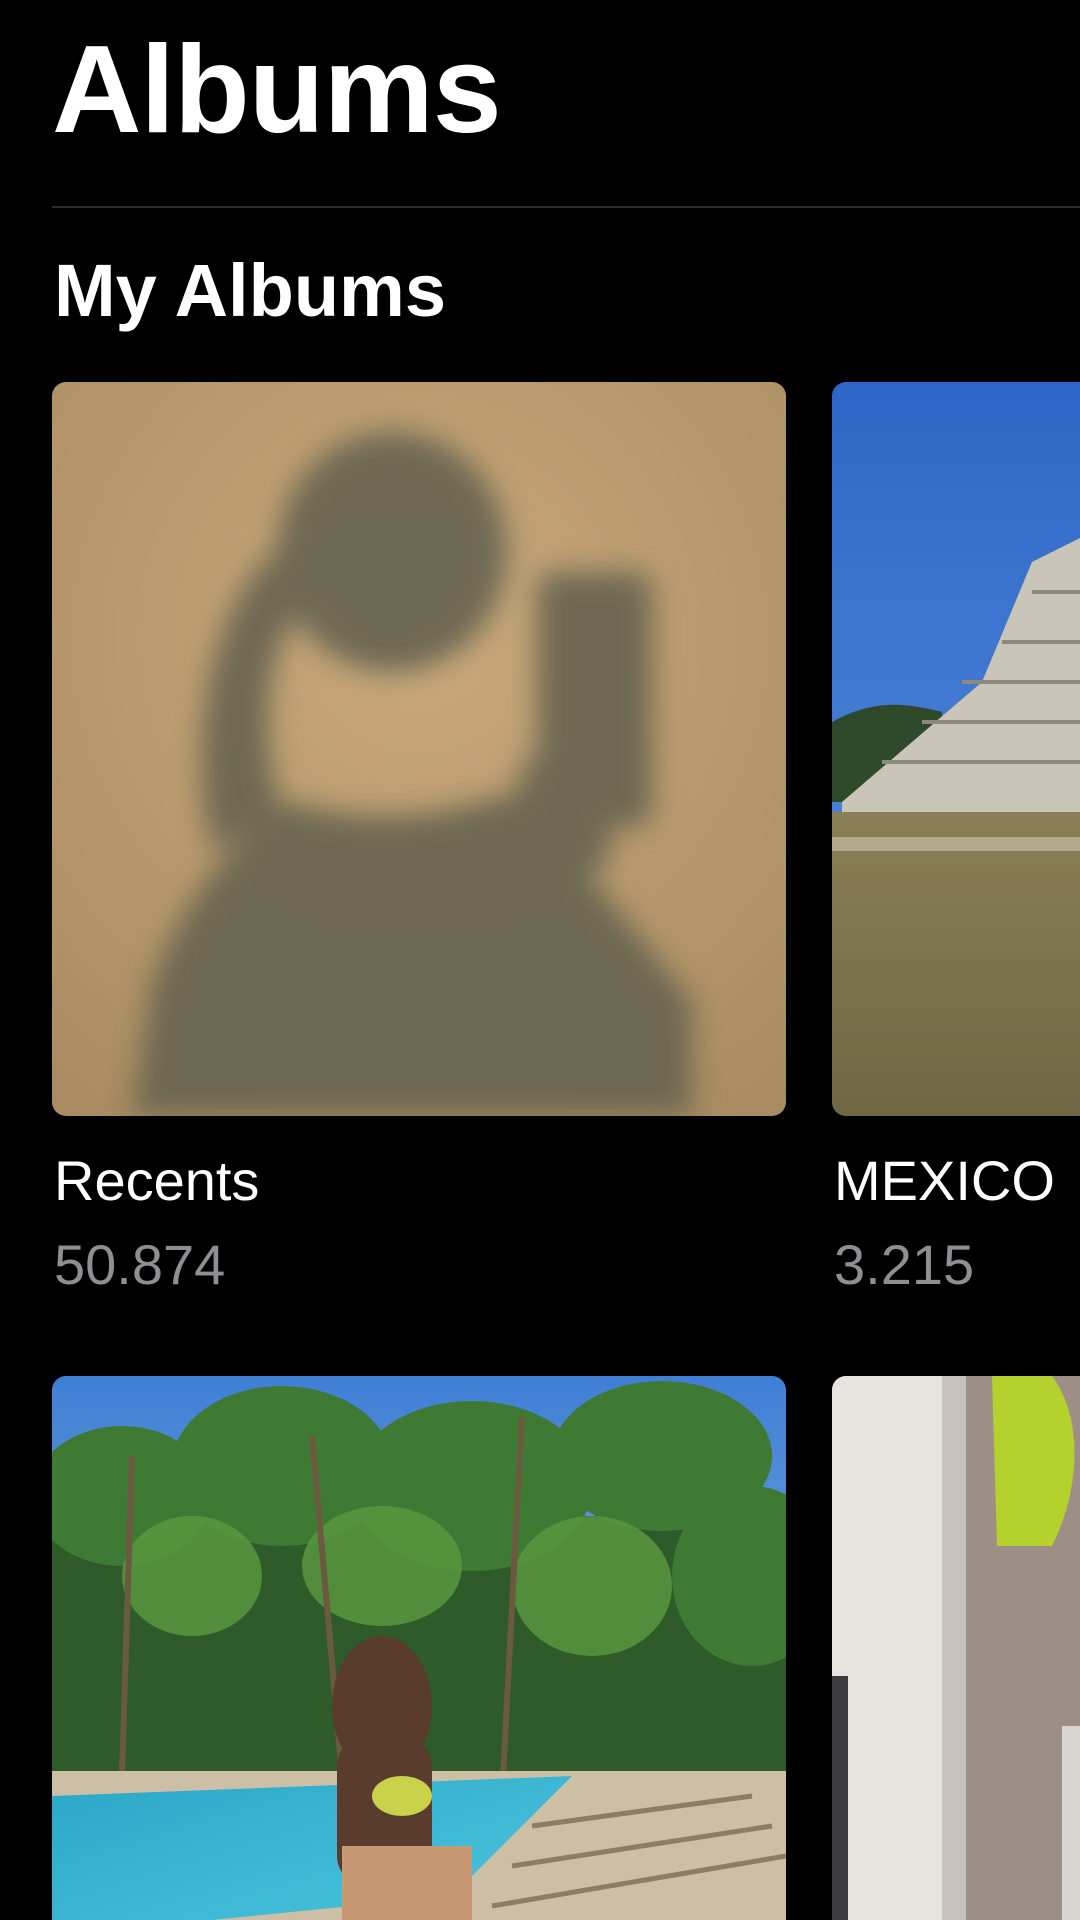  I want to click on album-name-mexico: MEXICO, so click(944, 1180).